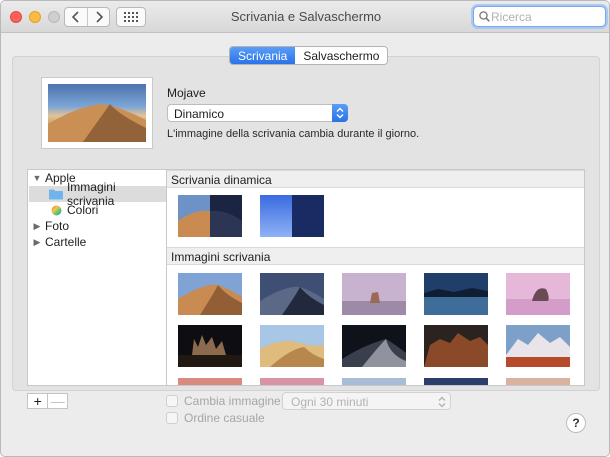 The height and width of the screenshot is (457, 610). What do you see at coordinates (199, 114) in the screenshot?
I see `appearance-mode-value: Dinamico` at bounding box center [199, 114].